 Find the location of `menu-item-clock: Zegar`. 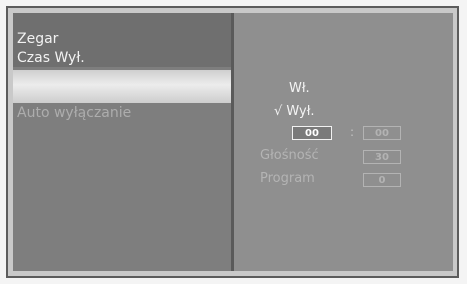

menu-item-clock: Zegar is located at coordinates (37, 39).